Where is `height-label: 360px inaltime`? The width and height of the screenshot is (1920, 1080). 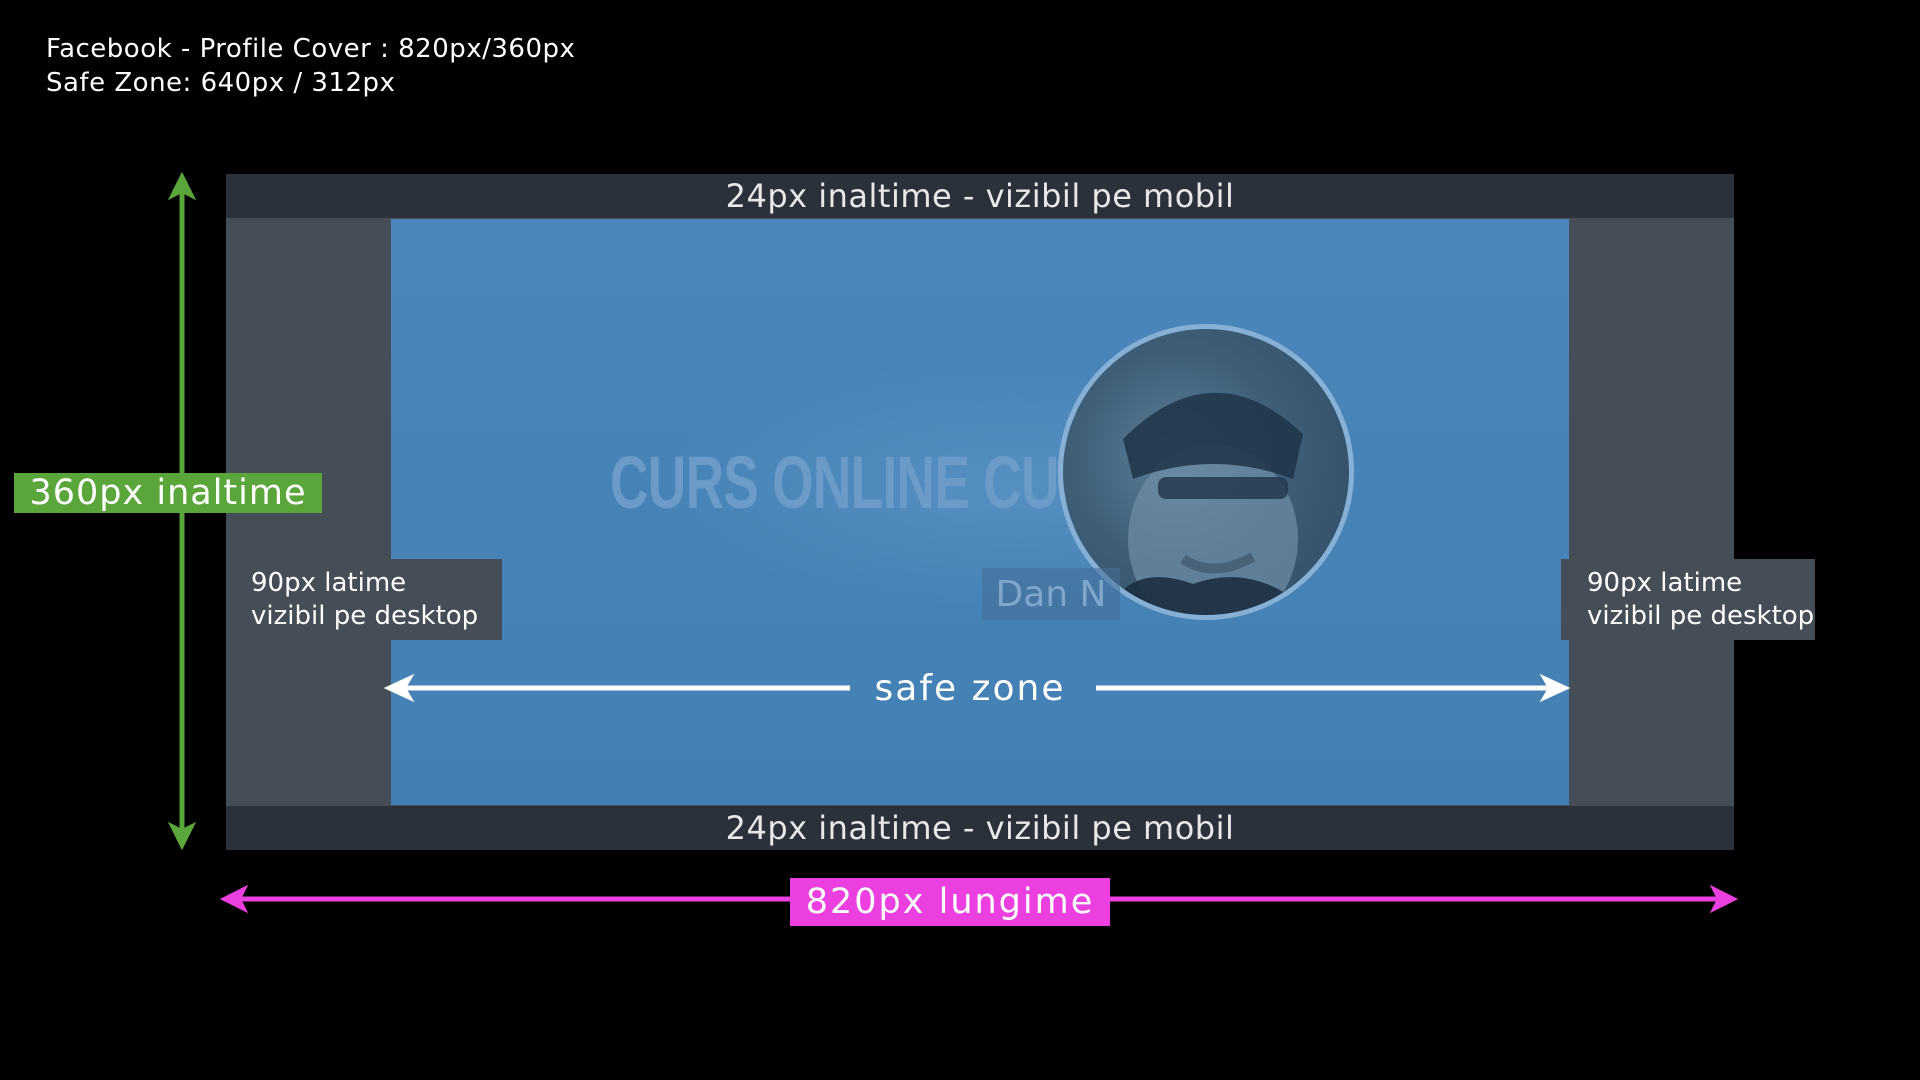 height-label: 360px inaltime is located at coordinates (168, 493).